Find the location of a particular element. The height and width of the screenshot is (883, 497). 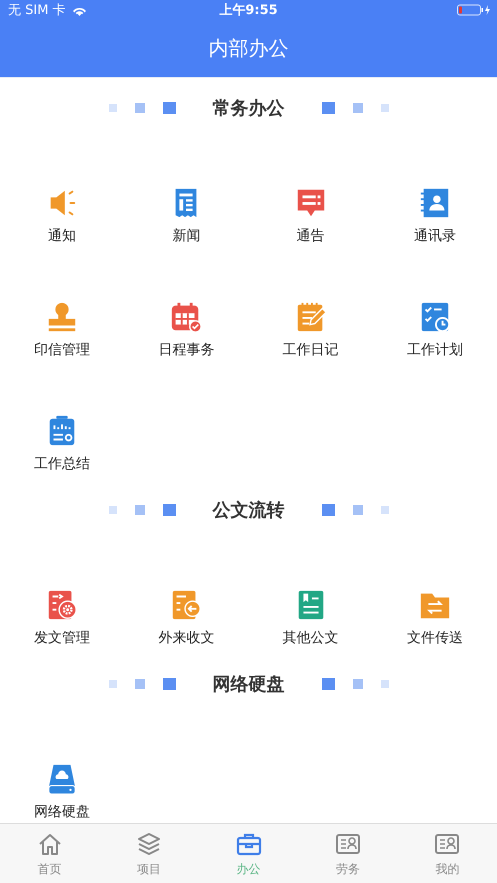

calendar-icon is located at coordinates (186, 317).